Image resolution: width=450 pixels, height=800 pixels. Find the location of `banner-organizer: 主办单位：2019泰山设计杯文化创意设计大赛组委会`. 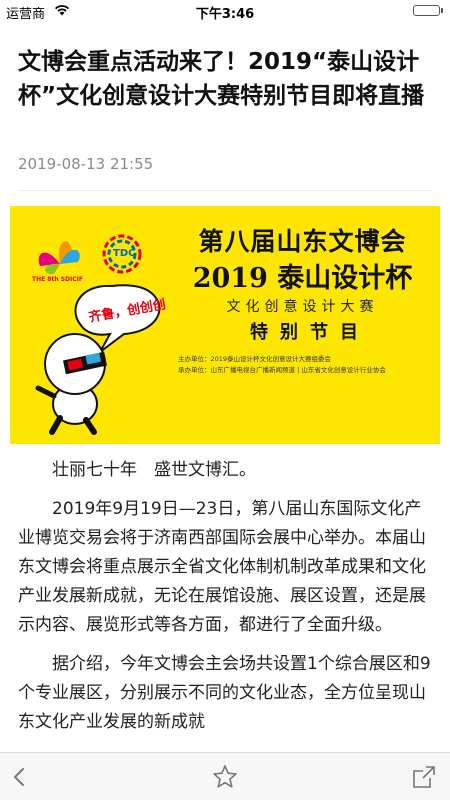

banner-organizer: 主办单位：2019泰山设计杯文化创意设计大赛组委会 is located at coordinates (255, 359).